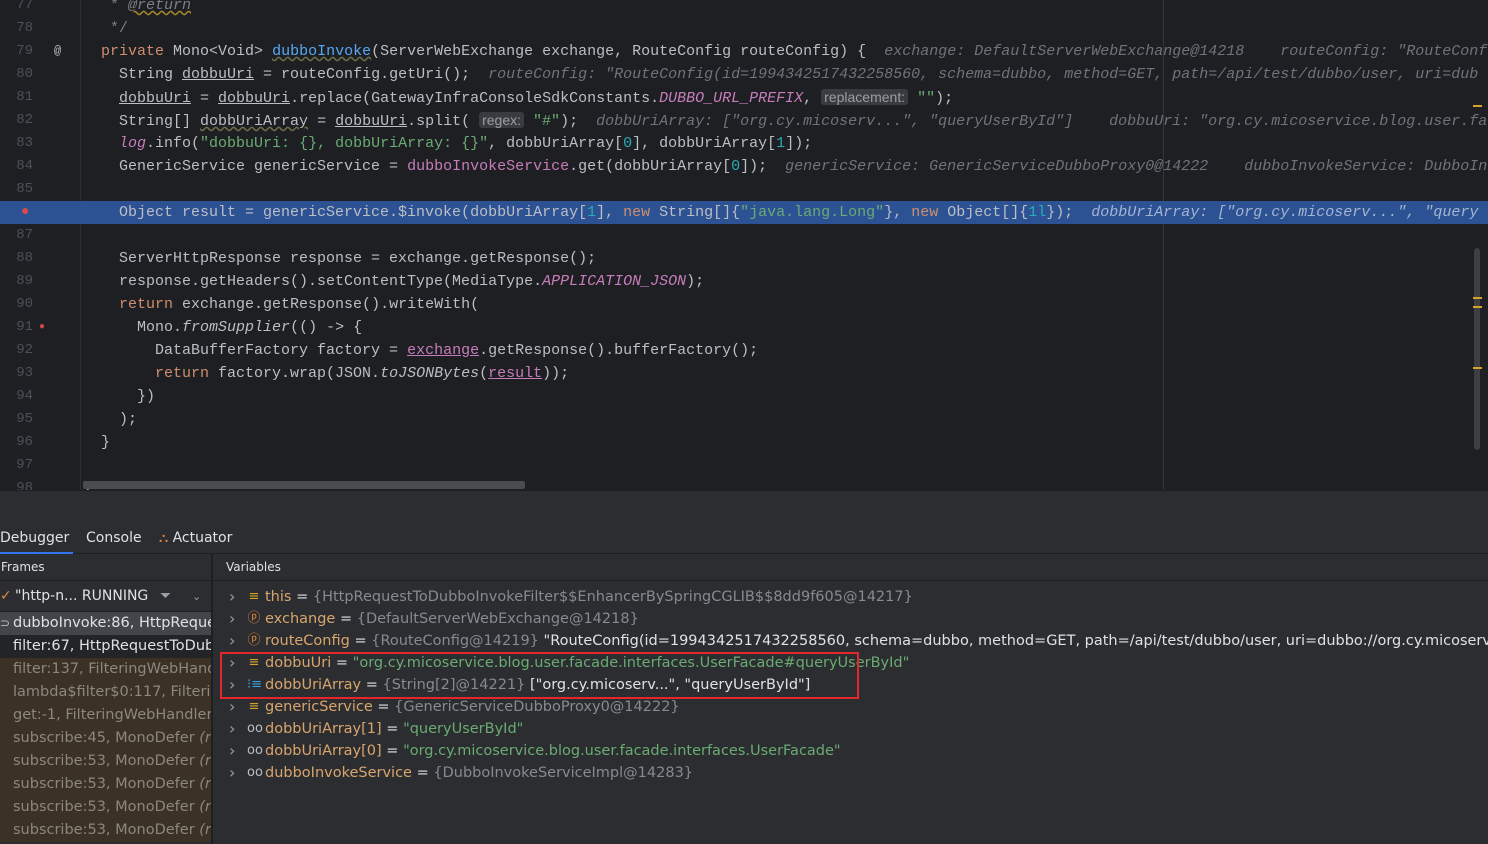 The height and width of the screenshot is (844, 1488). I want to click on code-token: .get(dobbUriArray[, so click(650, 166).